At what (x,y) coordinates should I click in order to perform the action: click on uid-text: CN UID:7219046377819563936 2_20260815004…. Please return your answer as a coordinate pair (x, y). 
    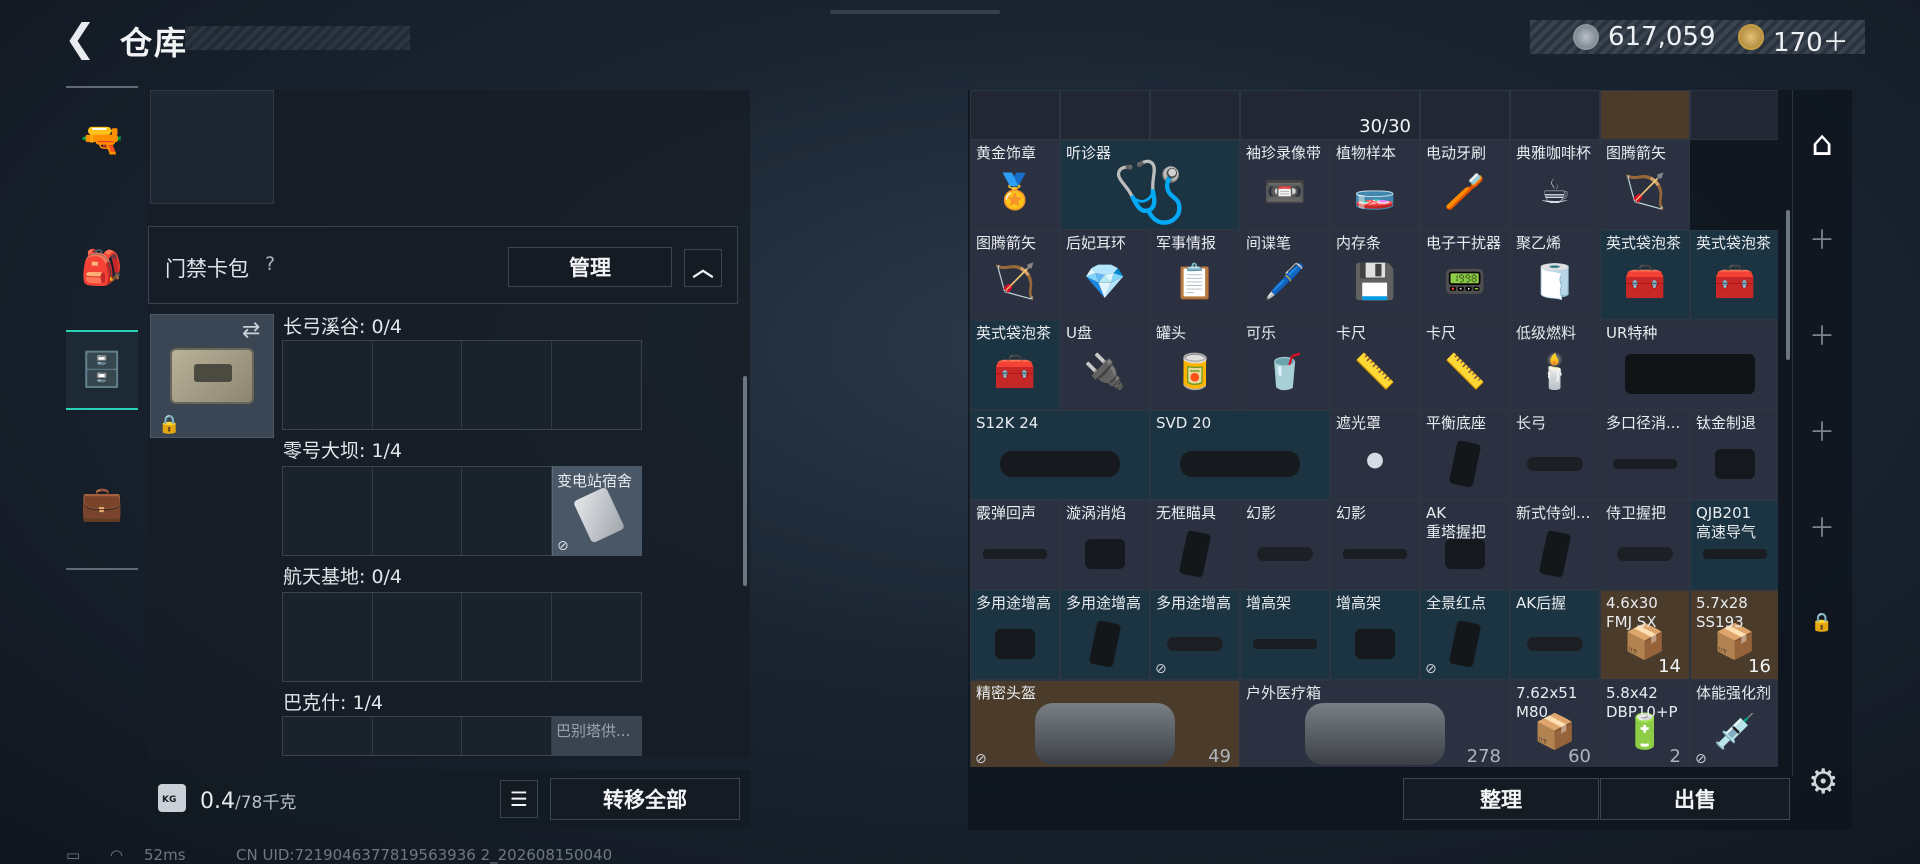
    Looking at the image, I should click on (424, 855).